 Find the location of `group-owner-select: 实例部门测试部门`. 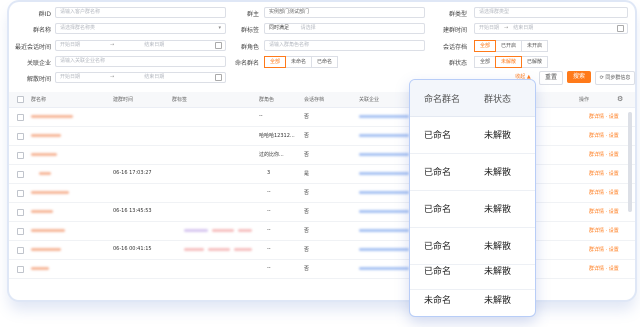

group-owner-select: 实例部门测试部门 is located at coordinates (344, 12).